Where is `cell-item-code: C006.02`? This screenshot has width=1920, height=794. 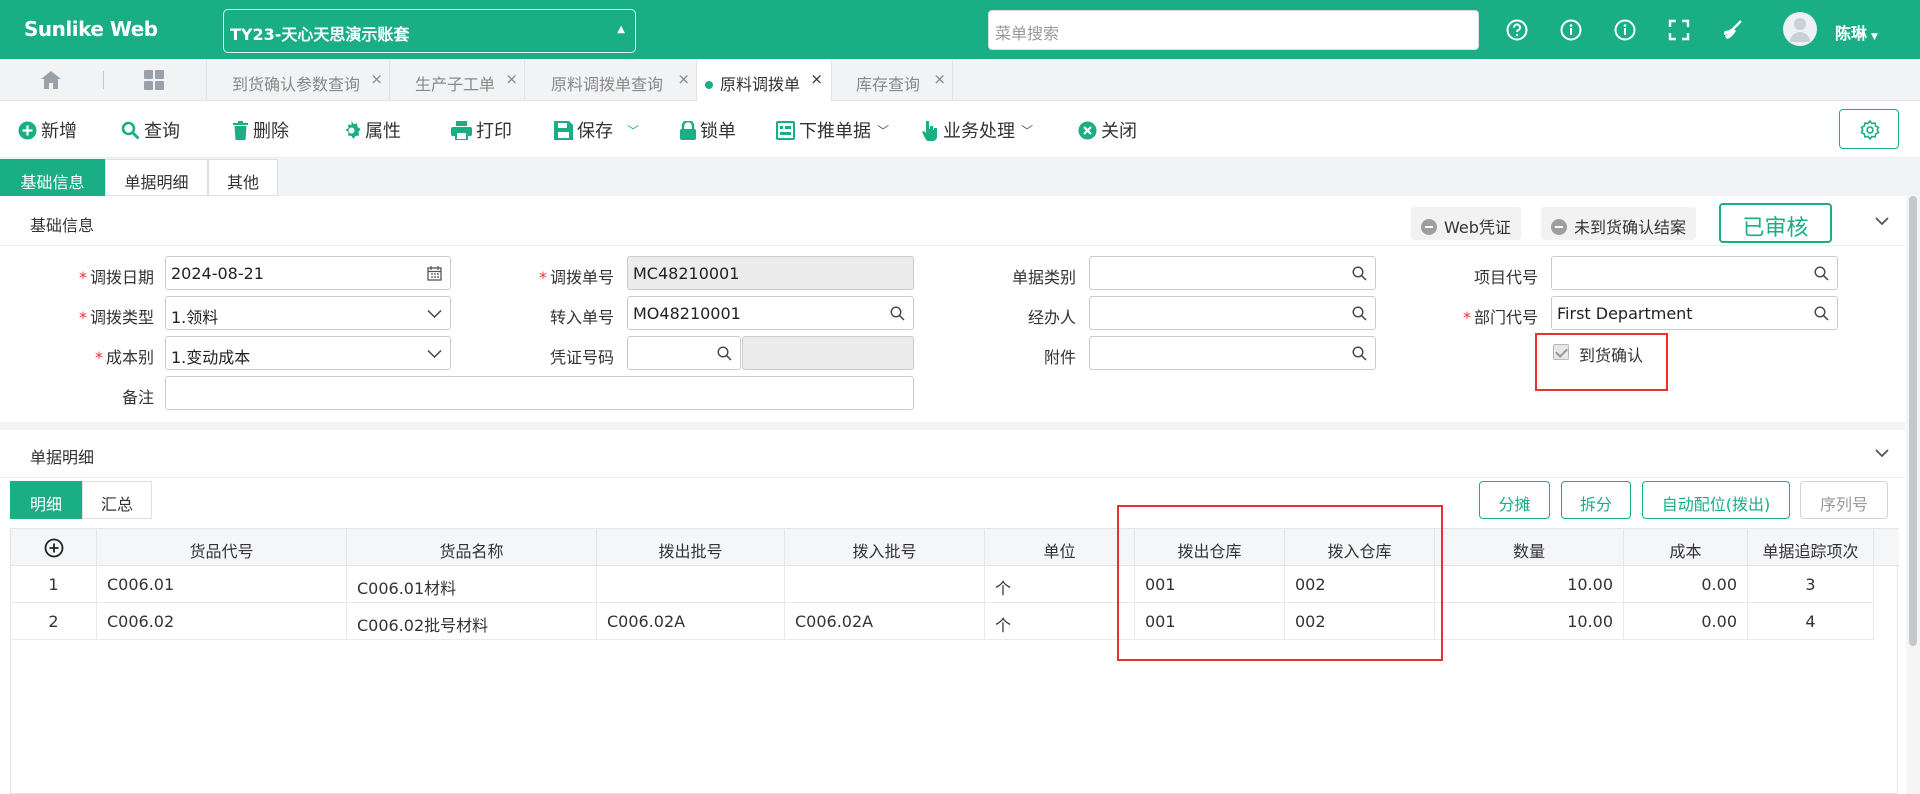 cell-item-code: C006.02 is located at coordinates (222, 621).